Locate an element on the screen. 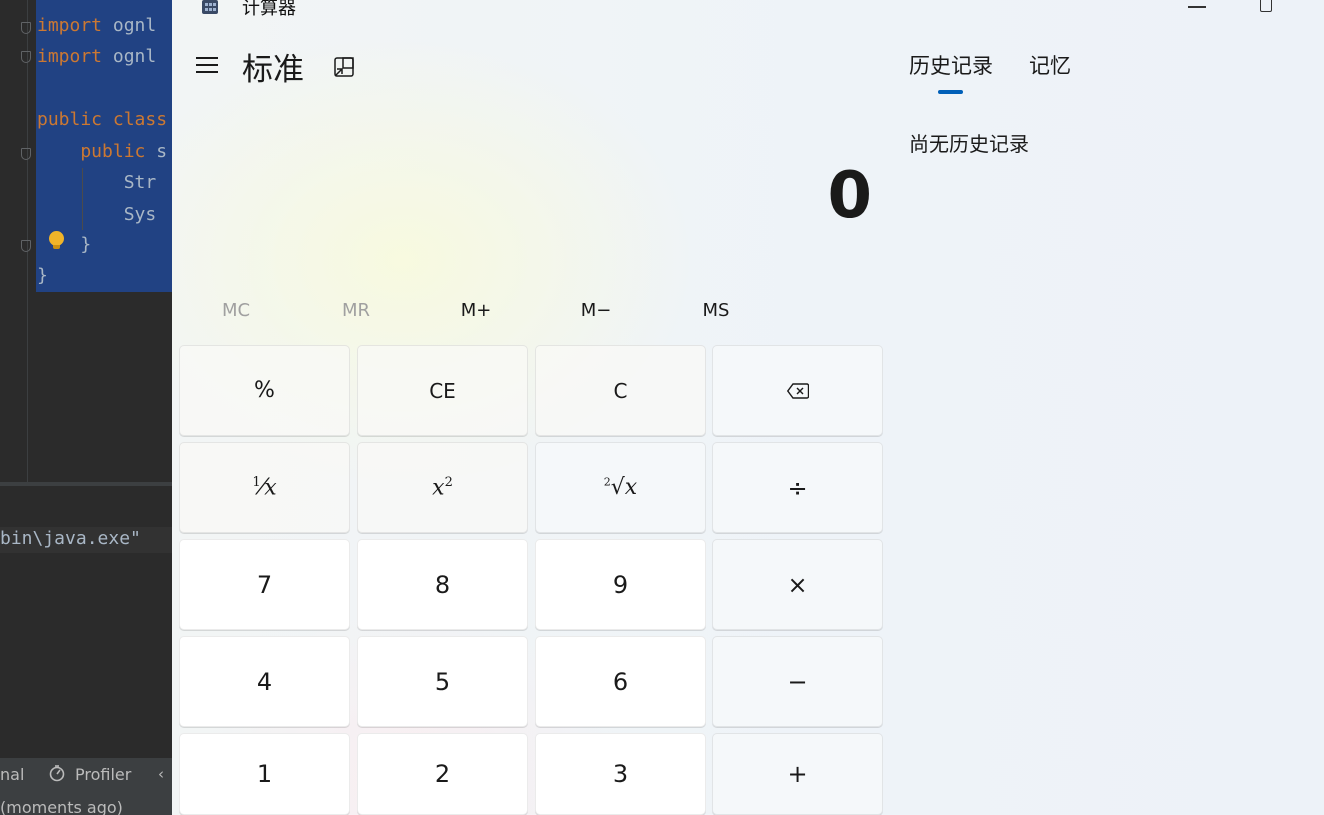 The width and height of the screenshot is (1324, 815). divide-button: ÷ is located at coordinates (797, 487).